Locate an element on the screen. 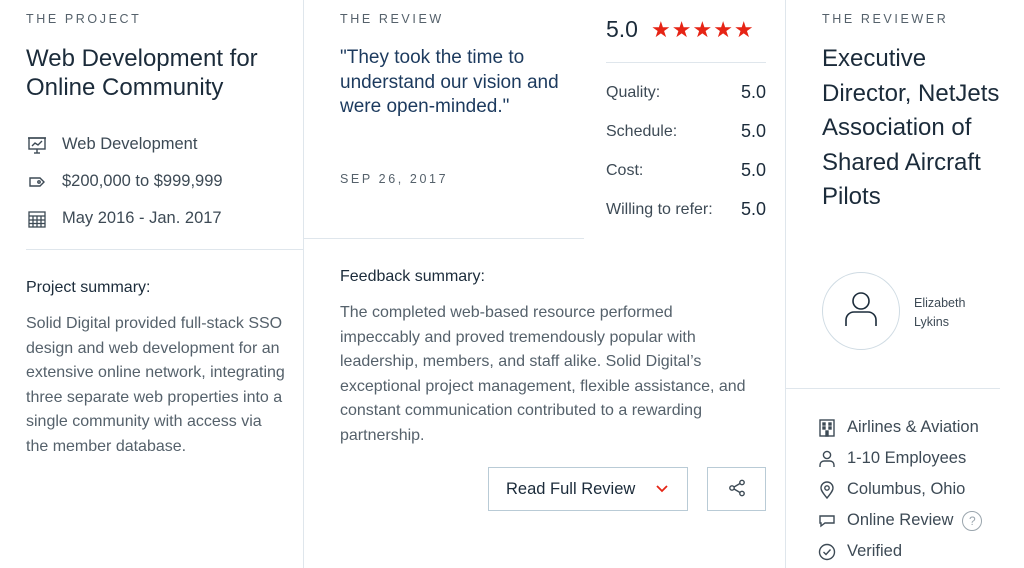 The height and width of the screenshot is (568, 1024). rating-willing-to-refer: Willing to refer: 5.0 is located at coordinates (686, 209).